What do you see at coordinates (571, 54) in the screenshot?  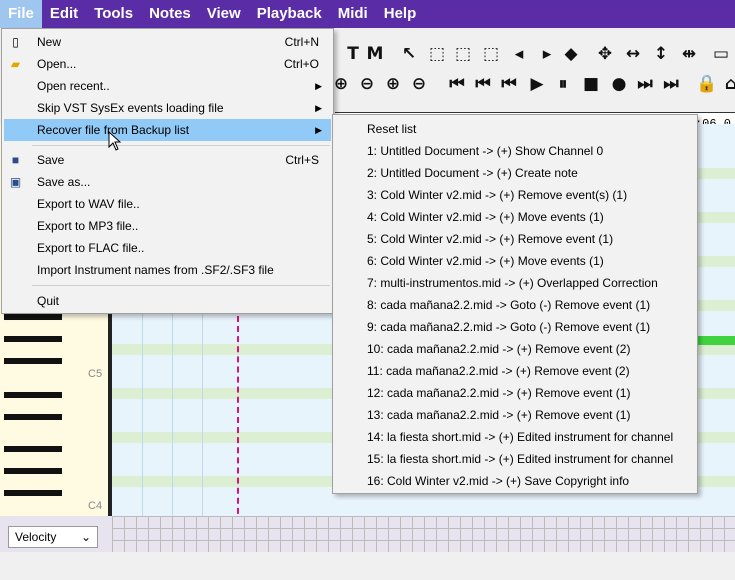 I see `split-icon: ◆` at bounding box center [571, 54].